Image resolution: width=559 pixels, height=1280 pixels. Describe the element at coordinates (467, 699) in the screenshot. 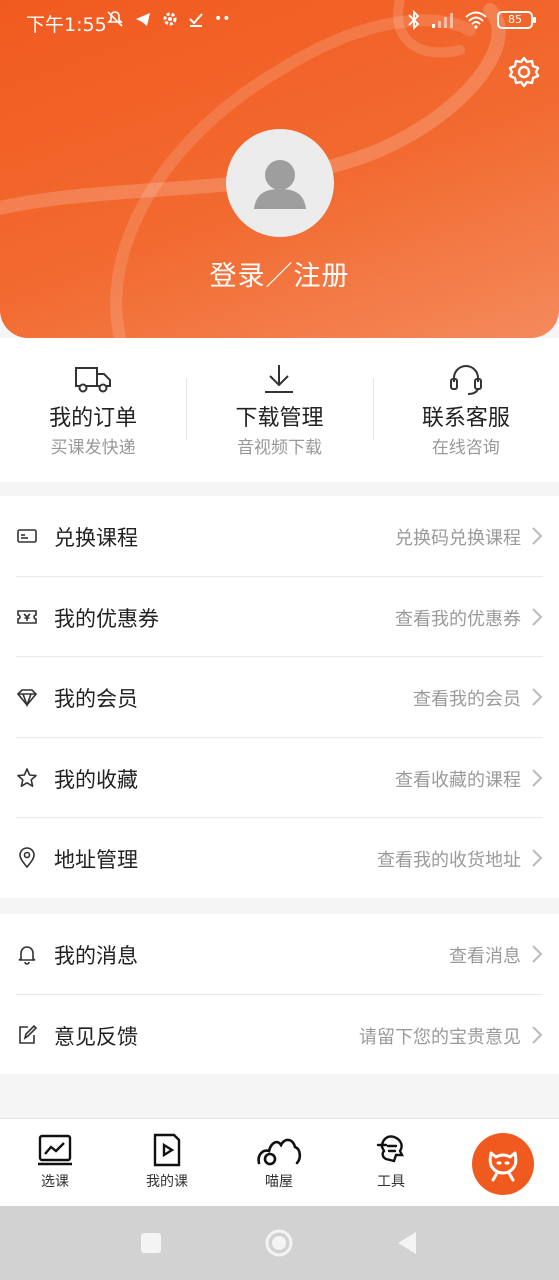

I see `menu-item-hint: 查看我的会员` at that location.